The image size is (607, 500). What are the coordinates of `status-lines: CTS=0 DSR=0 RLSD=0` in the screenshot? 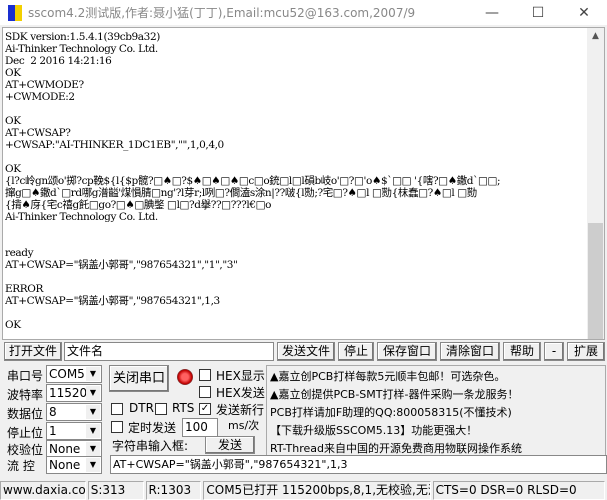 It's located at (519, 490).